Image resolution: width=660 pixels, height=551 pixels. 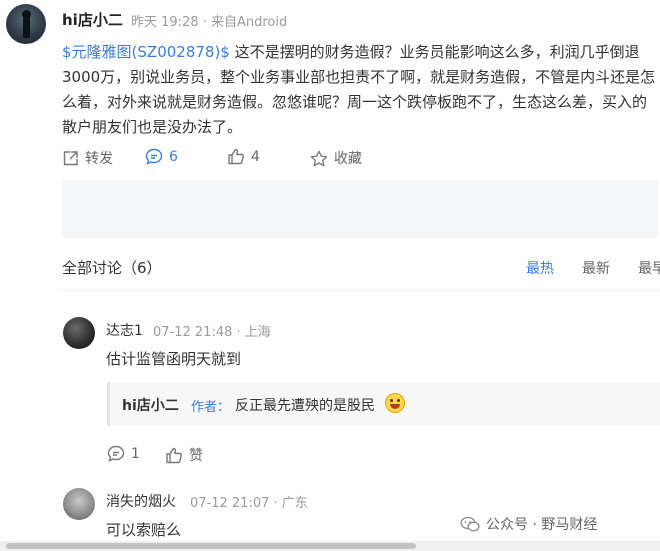 I want to click on comment-like-label: 赞, so click(x=196, y=456).